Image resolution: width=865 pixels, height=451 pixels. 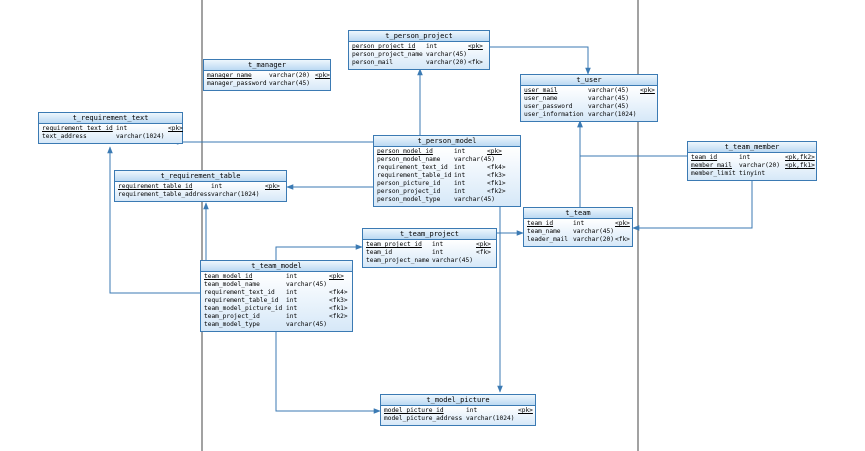 What do you see at coordinates (540, 60) in the screenshot?
I see `link-person-project-user` at bounding box center [540, 60].